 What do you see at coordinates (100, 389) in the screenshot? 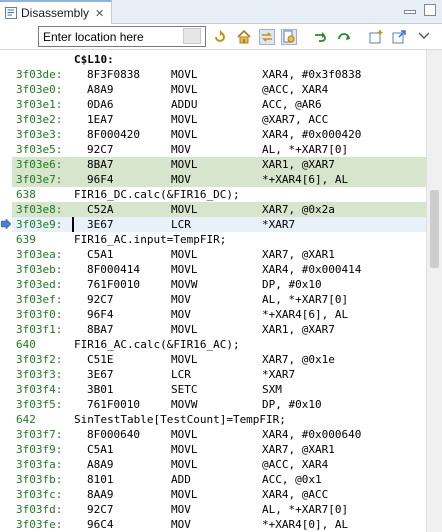
I see `instruction-opcode: 3B01` at bounding box center [100, 389].